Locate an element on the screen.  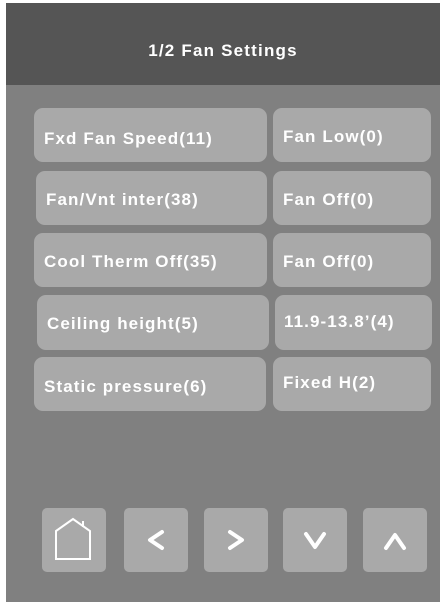
chevron-down-icon is located at coordinates (315, 540).